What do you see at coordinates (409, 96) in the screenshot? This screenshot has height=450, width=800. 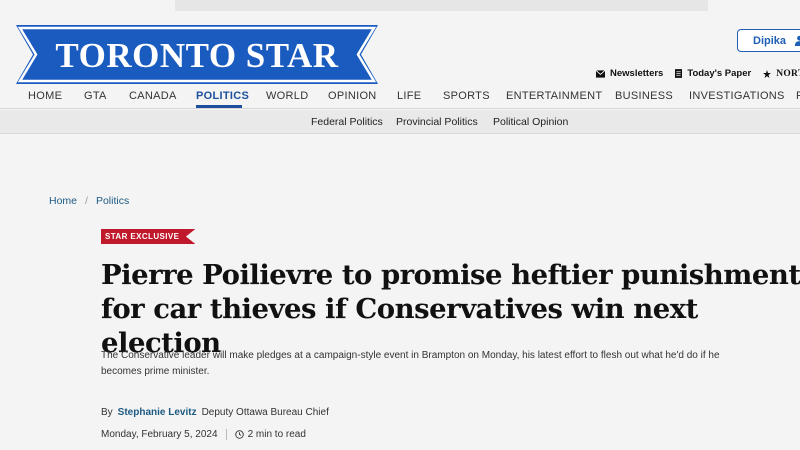 I see `nav-item-life: LIFE` at bounding box center [409, 96].